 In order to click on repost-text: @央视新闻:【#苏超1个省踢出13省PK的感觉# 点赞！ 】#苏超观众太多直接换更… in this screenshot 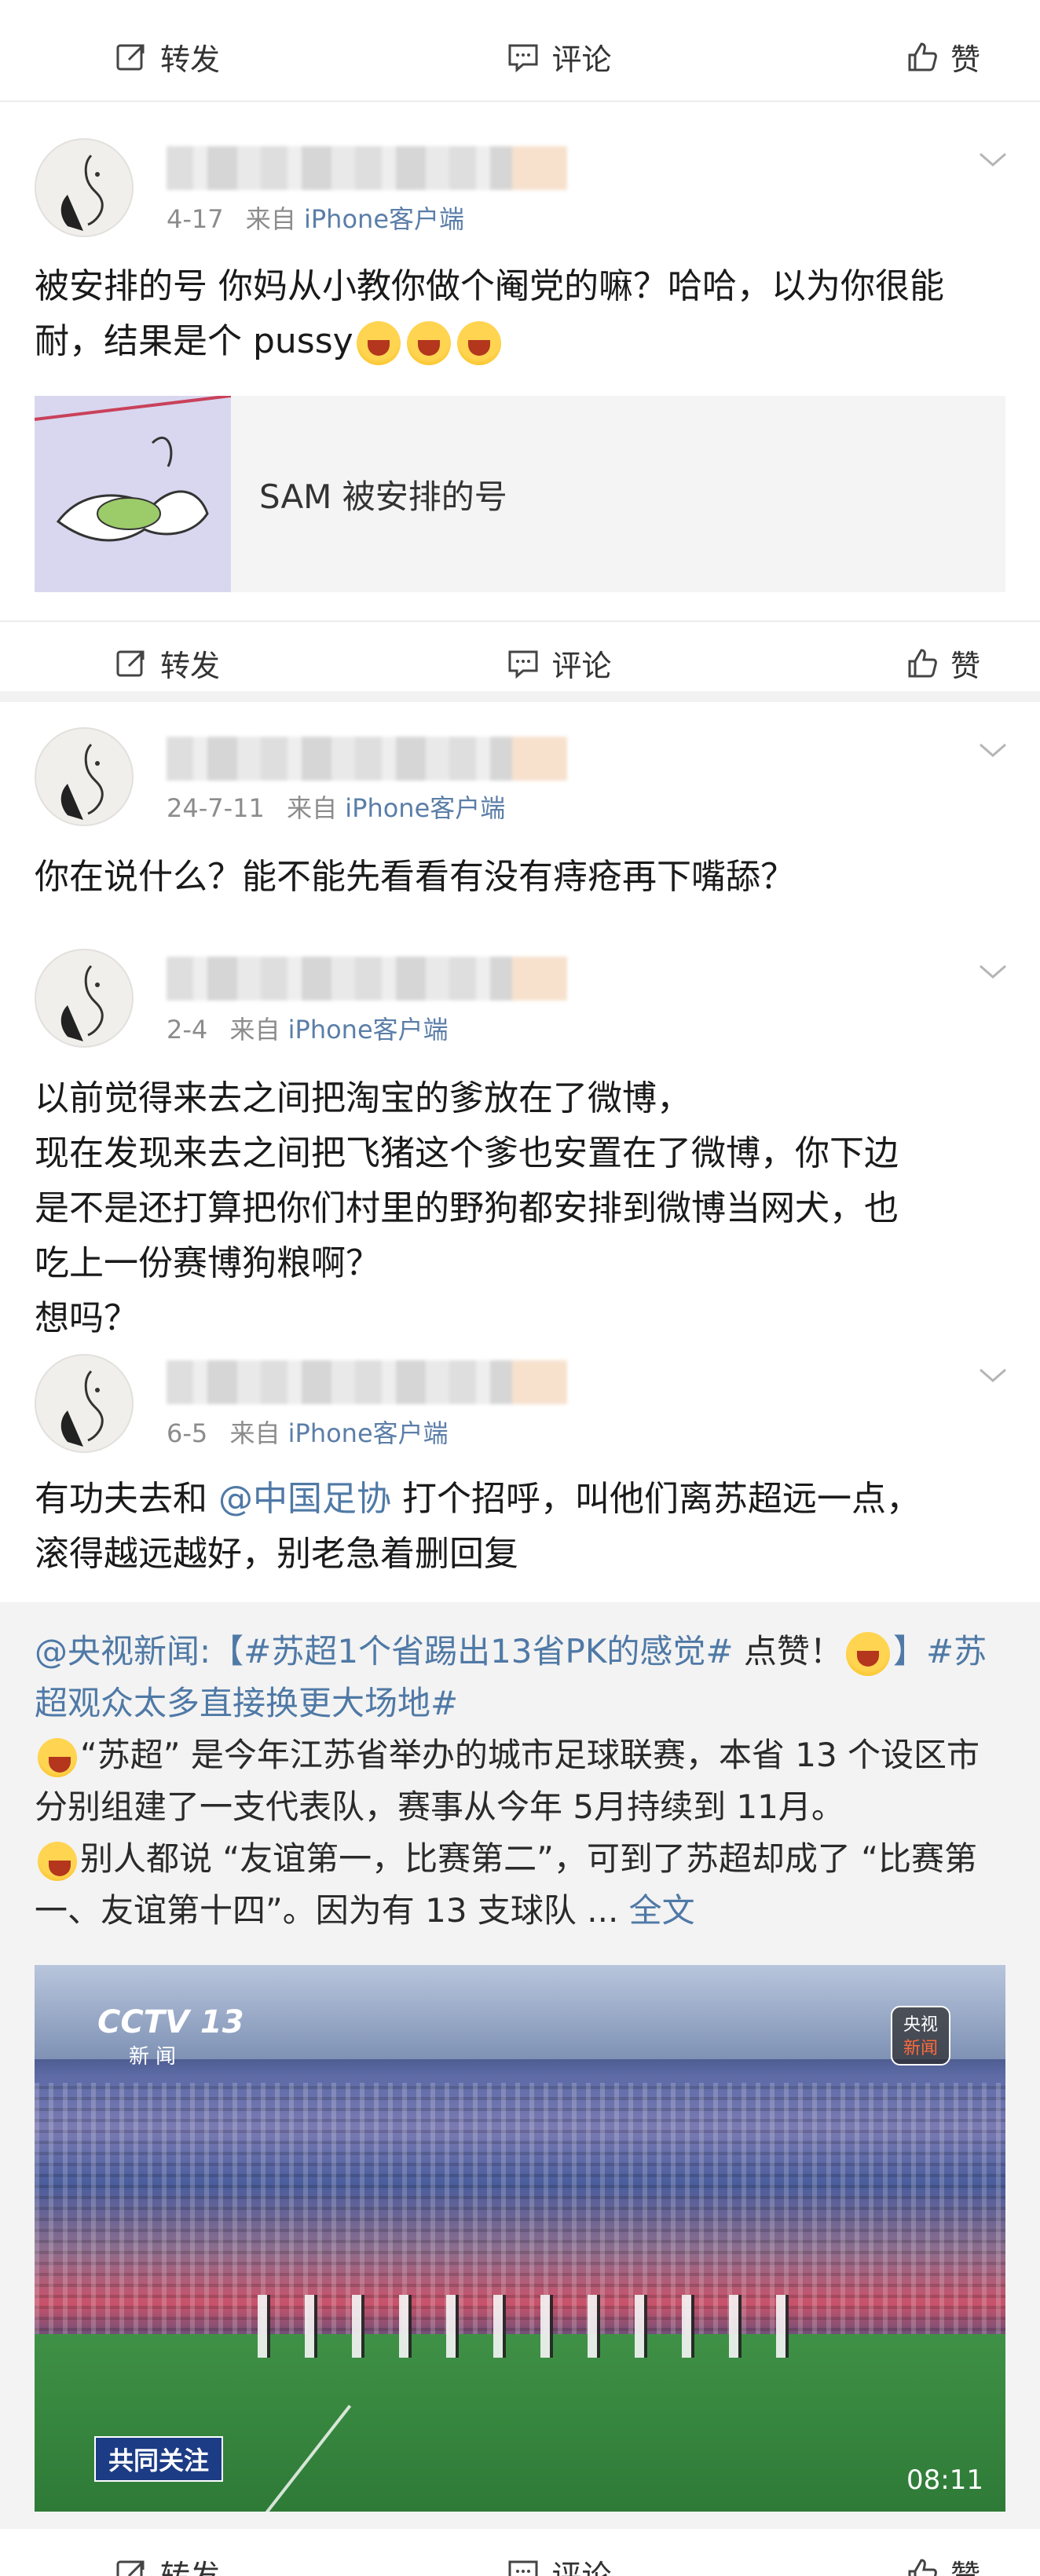, I will do `click(511, 1781)`.